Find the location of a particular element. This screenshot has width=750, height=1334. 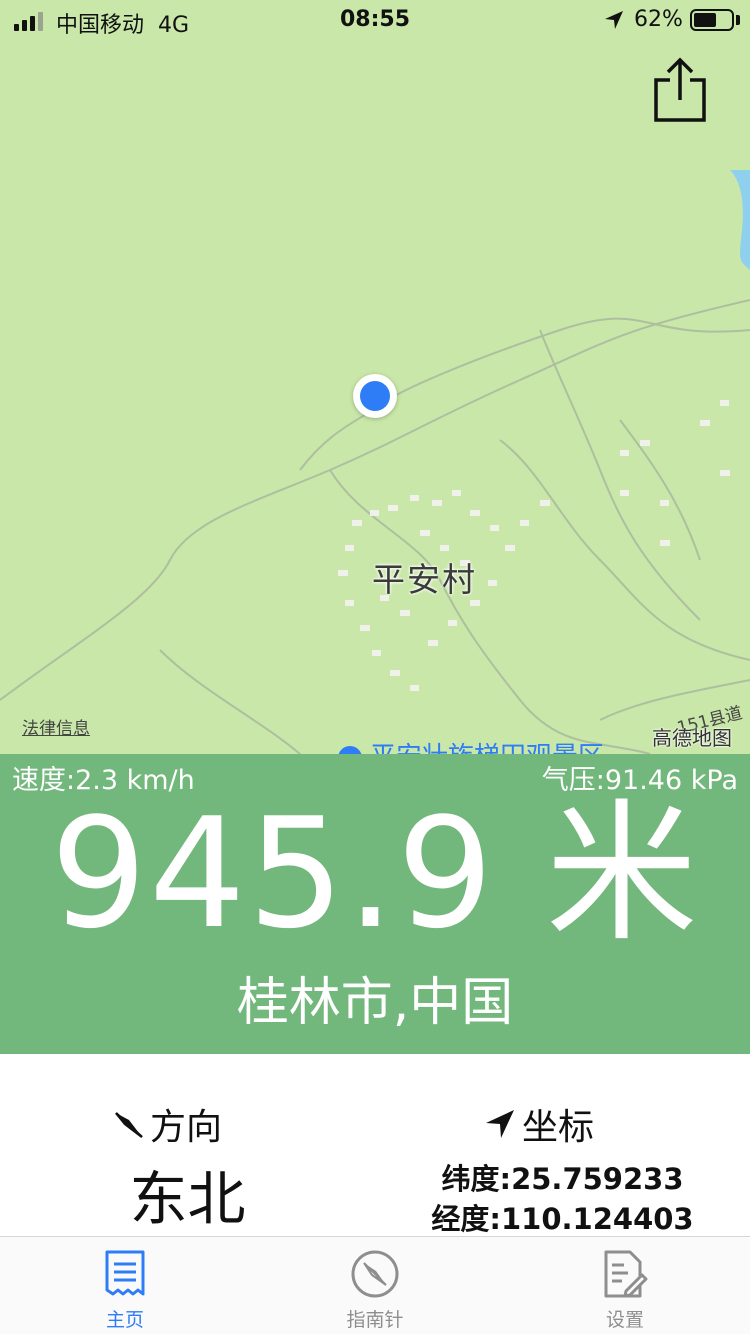

battery-percent: 62% is located at coordinates (658, 19).